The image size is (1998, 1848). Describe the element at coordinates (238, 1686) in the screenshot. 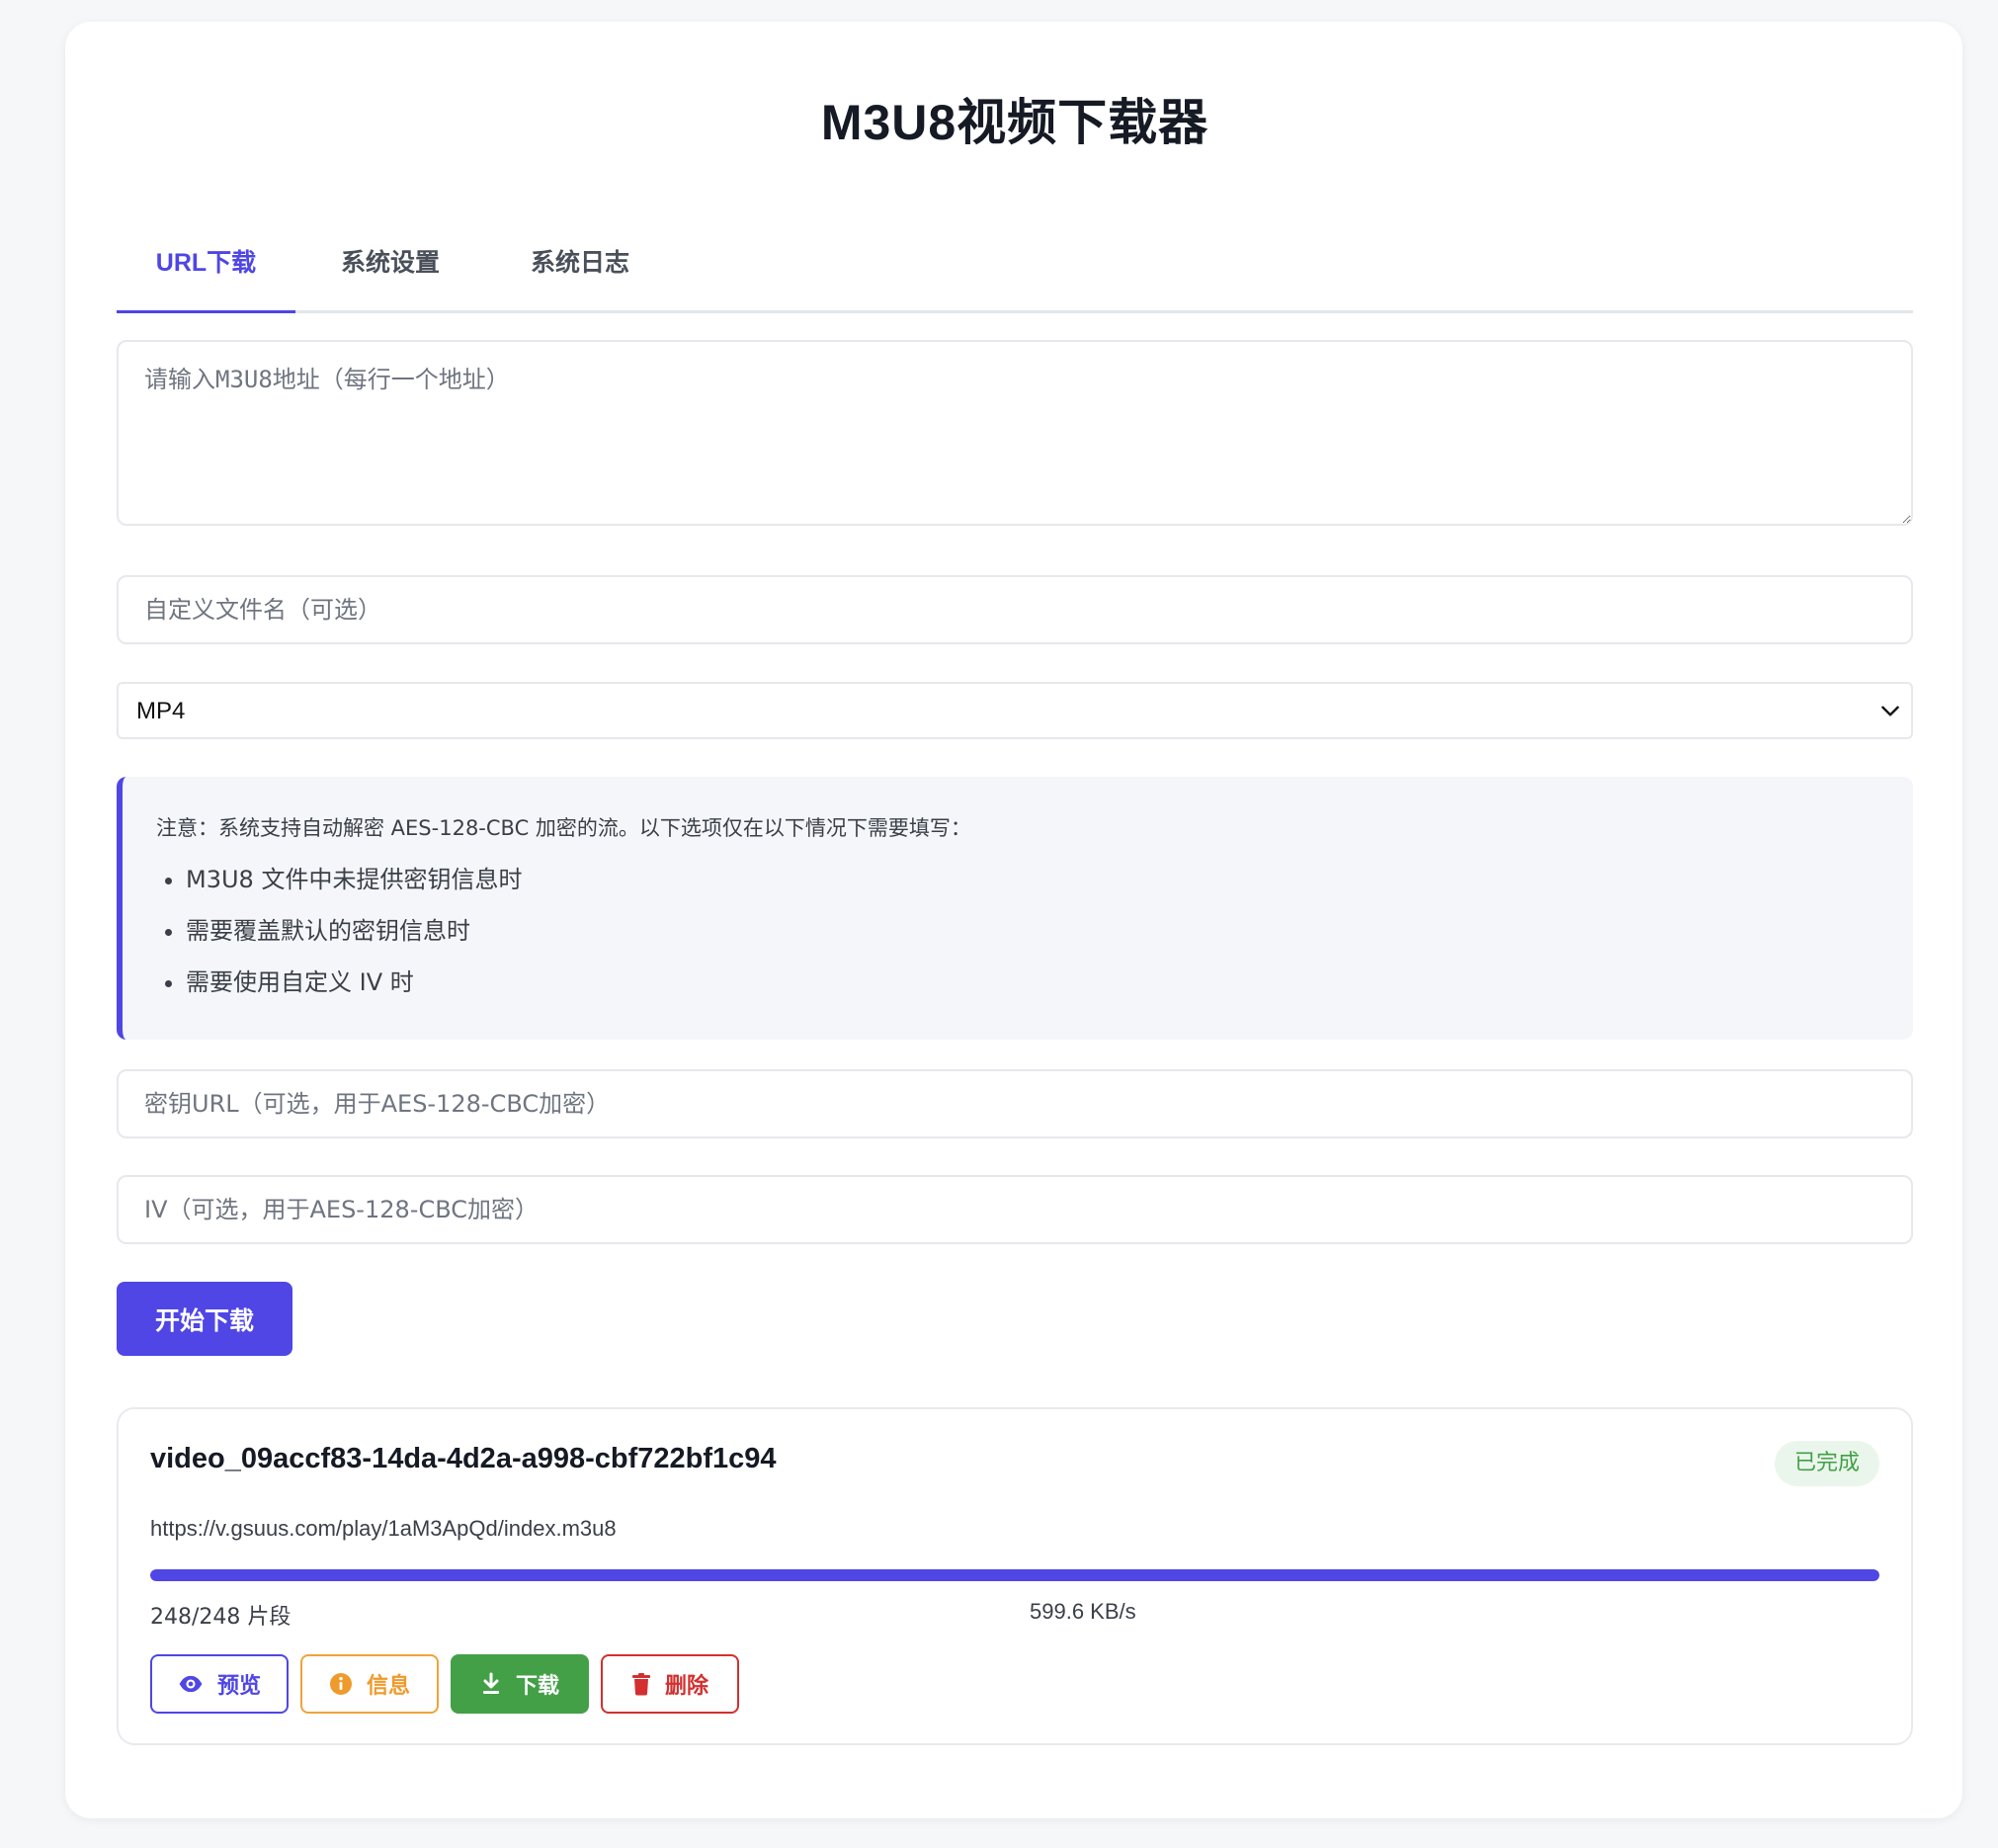

I see `preview-label: 预览` at that location.